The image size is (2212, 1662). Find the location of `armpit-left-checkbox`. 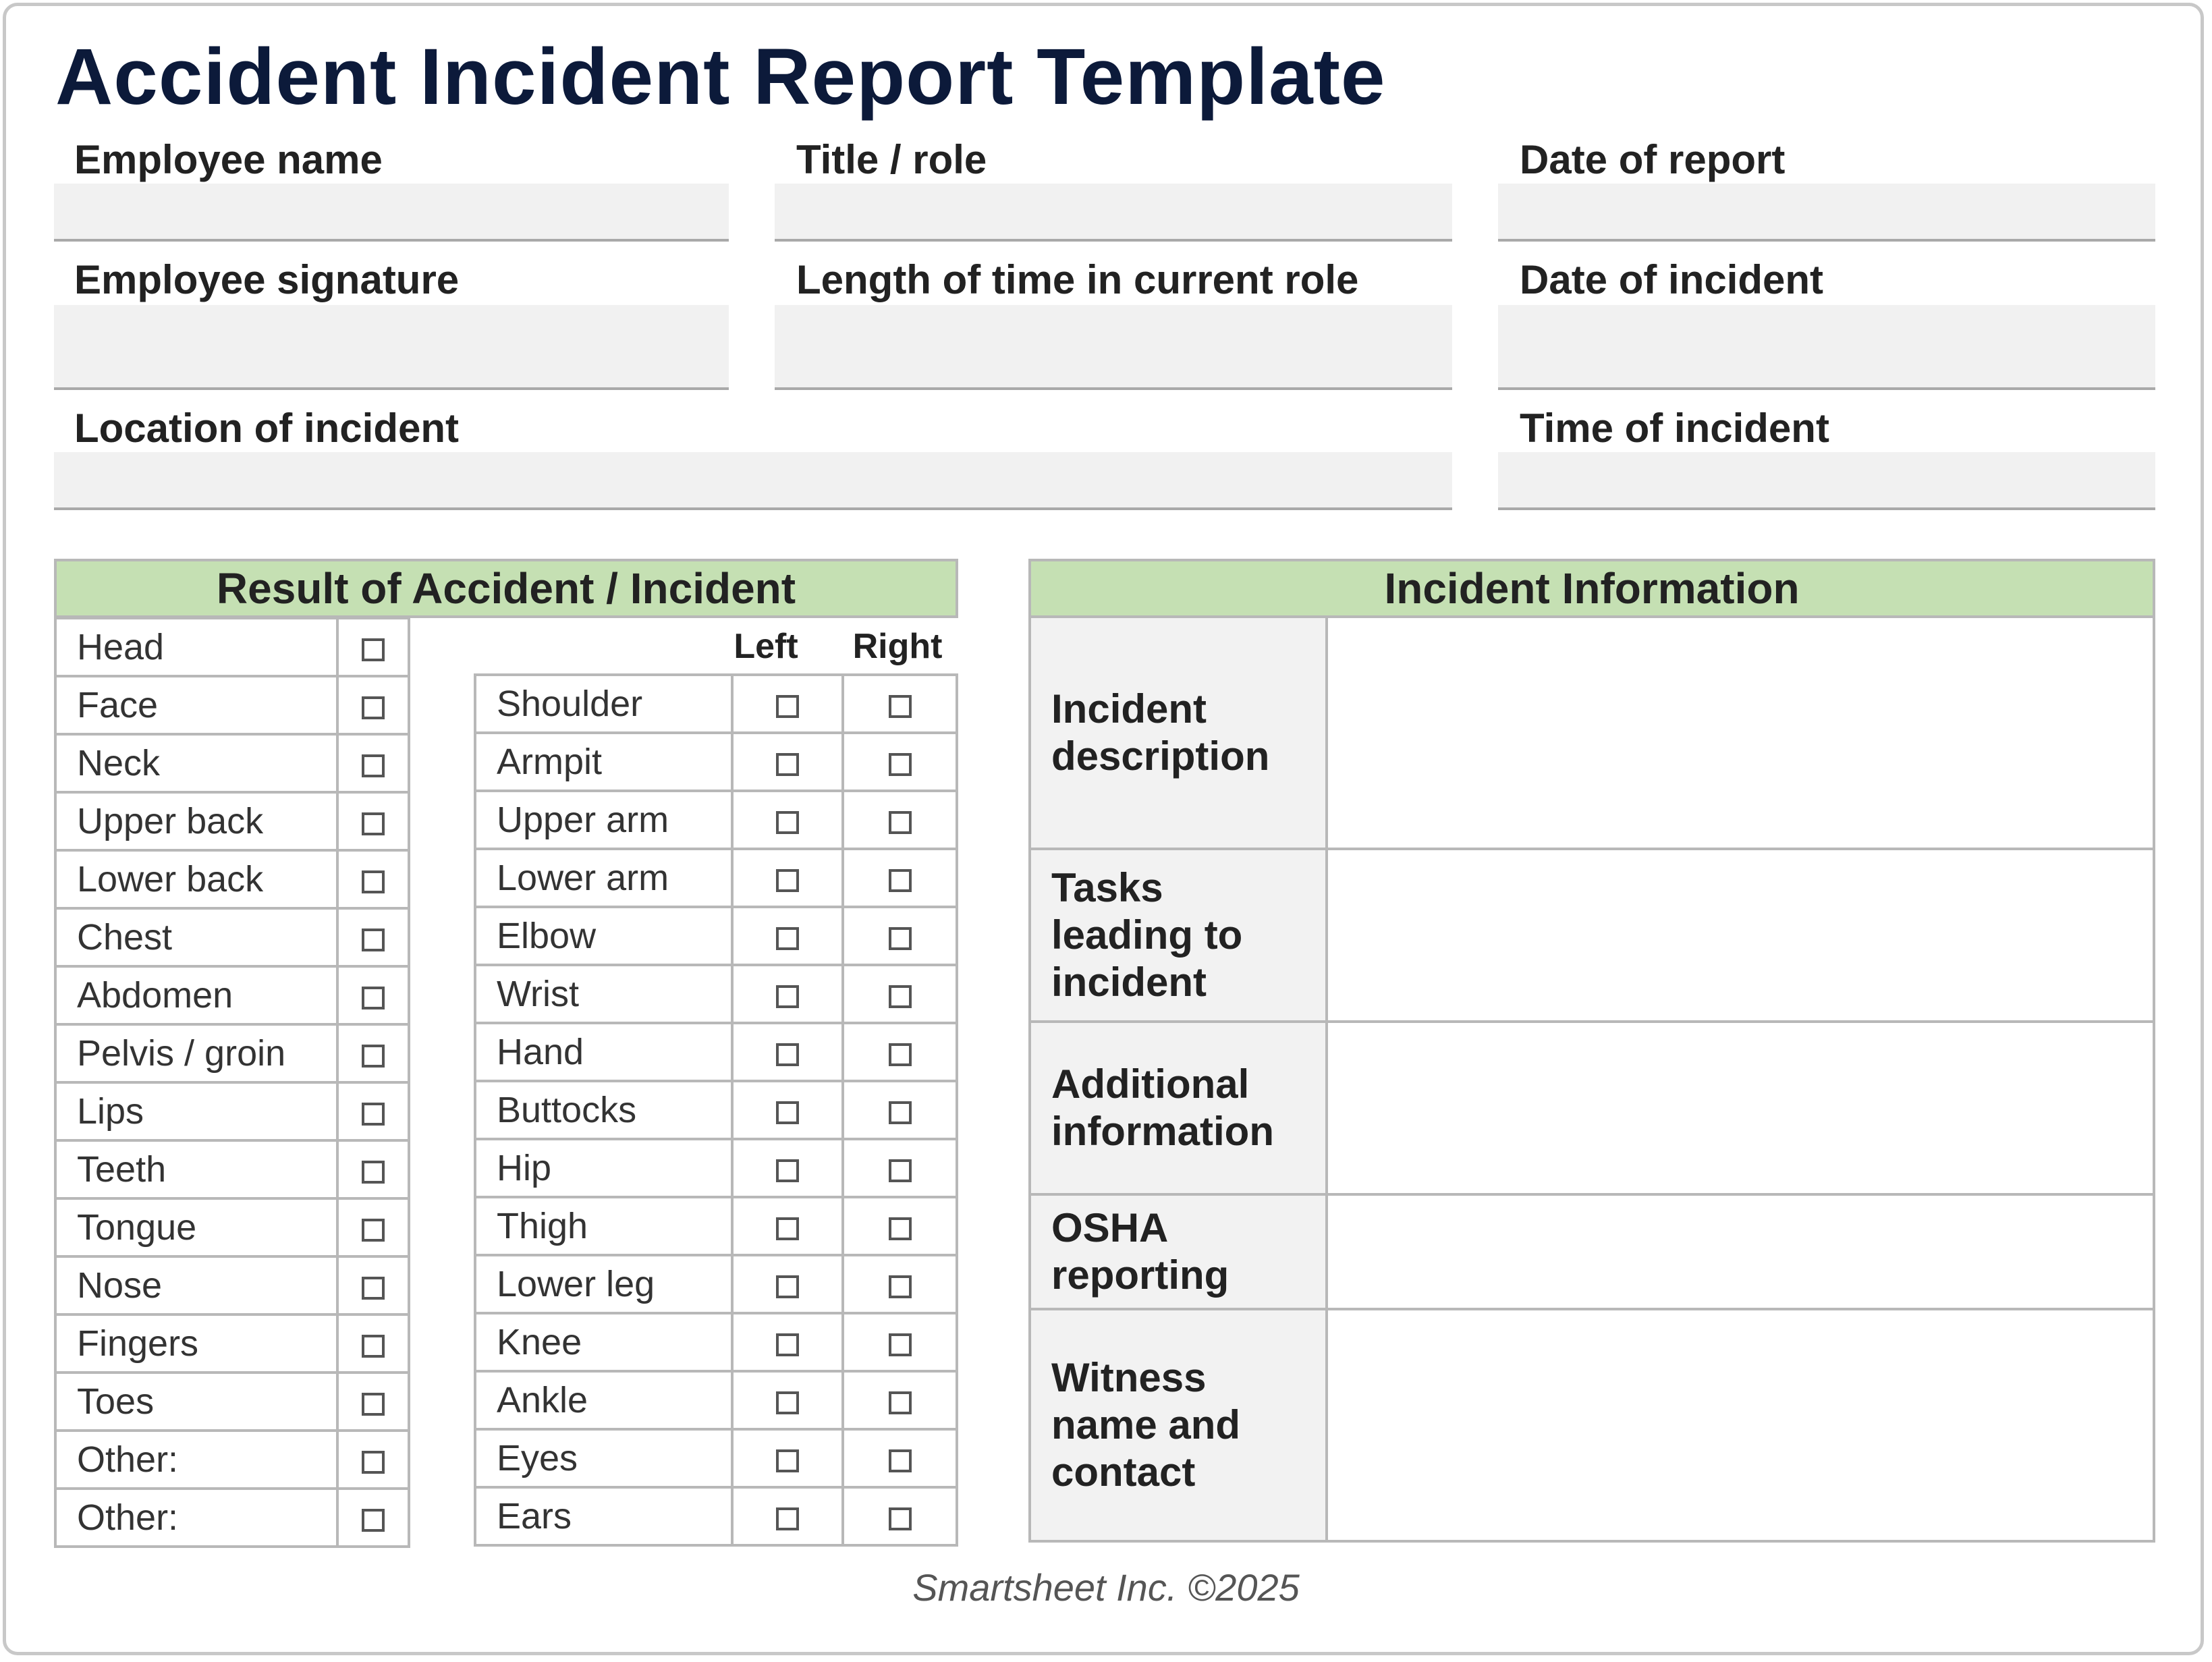

armpit-left-checkbox is located at coordinates (788, 764).